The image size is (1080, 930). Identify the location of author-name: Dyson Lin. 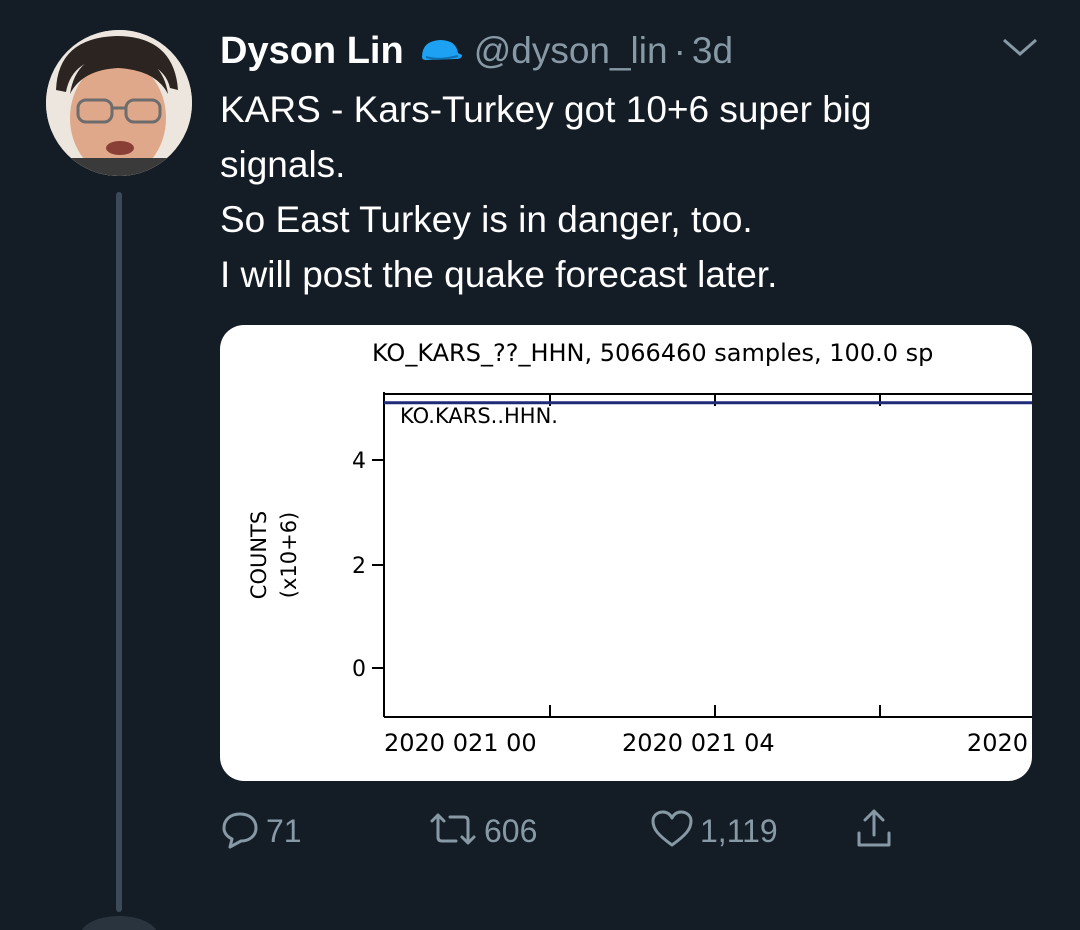
(312, 51).